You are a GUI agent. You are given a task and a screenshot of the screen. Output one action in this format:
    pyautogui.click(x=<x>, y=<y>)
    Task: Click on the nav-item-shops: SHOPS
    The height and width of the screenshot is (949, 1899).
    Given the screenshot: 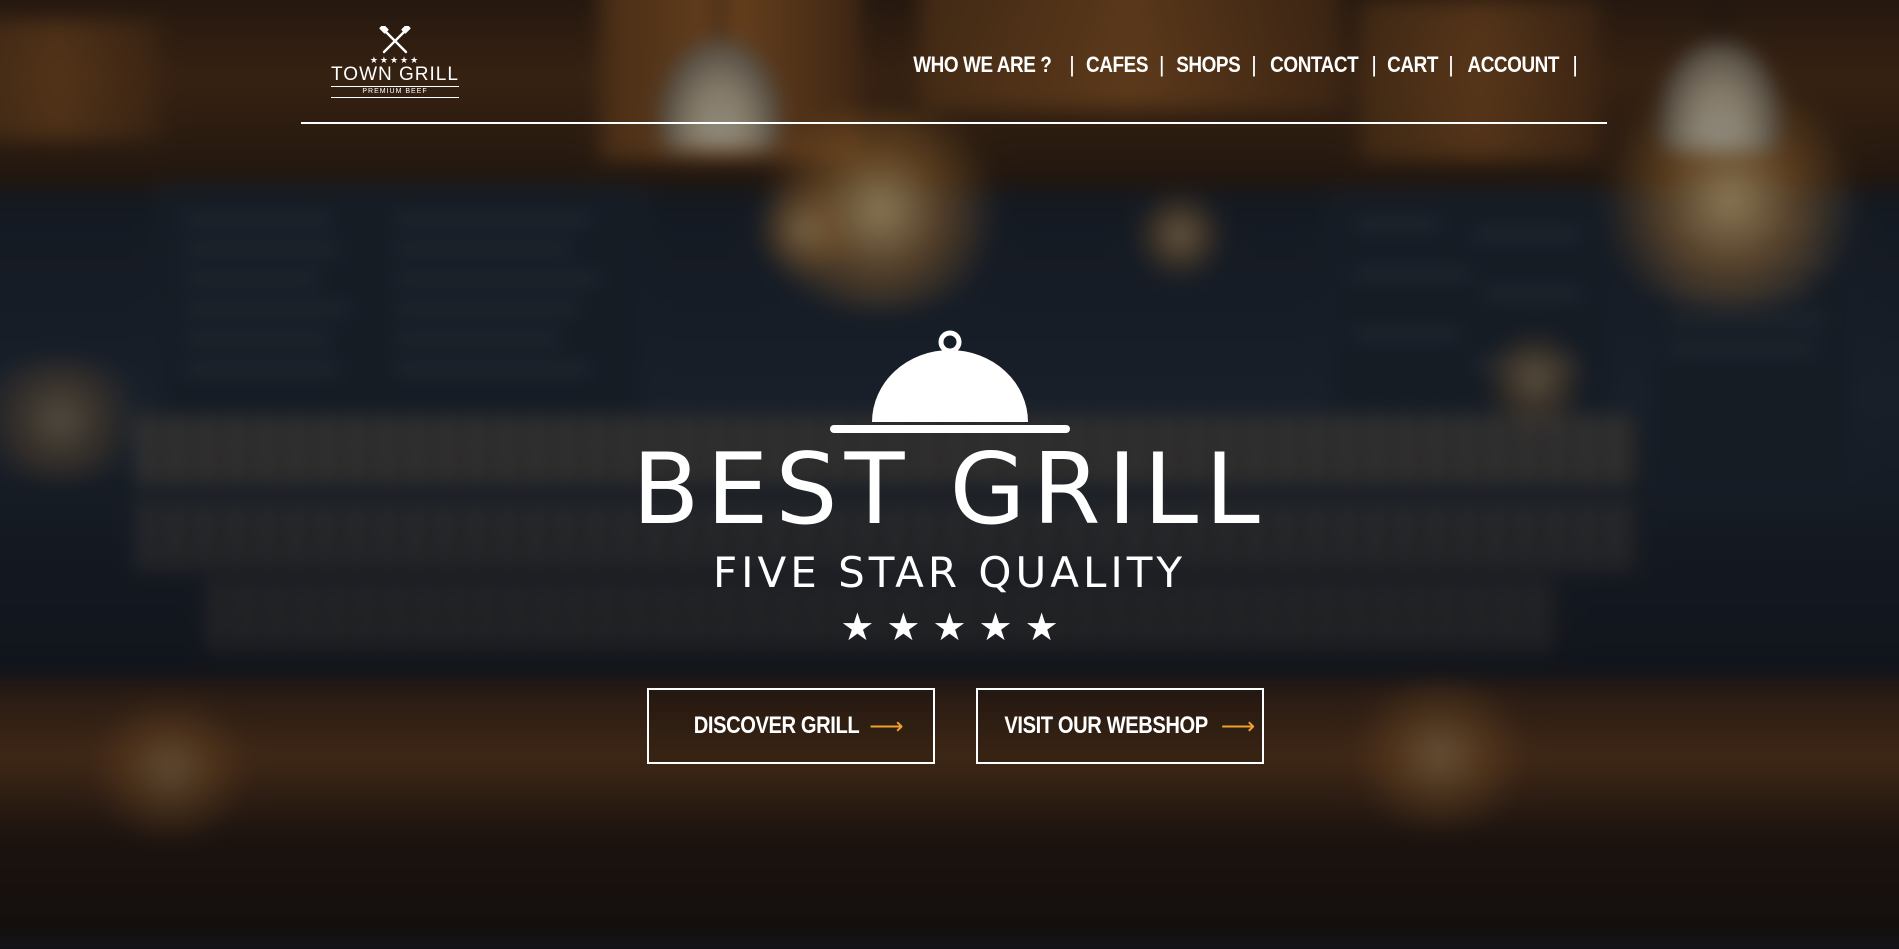 What is the action you would take?
    pyautogui.click(x=1208, y=65)
    